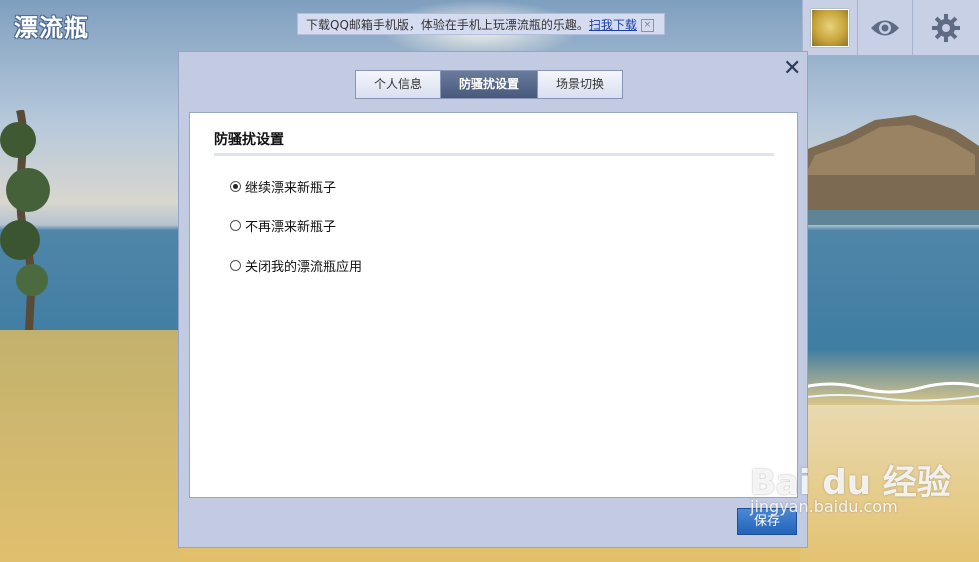 This screenshot has width=979, height=562. What do you see at coordinates (494, 154) in the screenshot?
I see `section-divider` at bounding box center [494, 154].